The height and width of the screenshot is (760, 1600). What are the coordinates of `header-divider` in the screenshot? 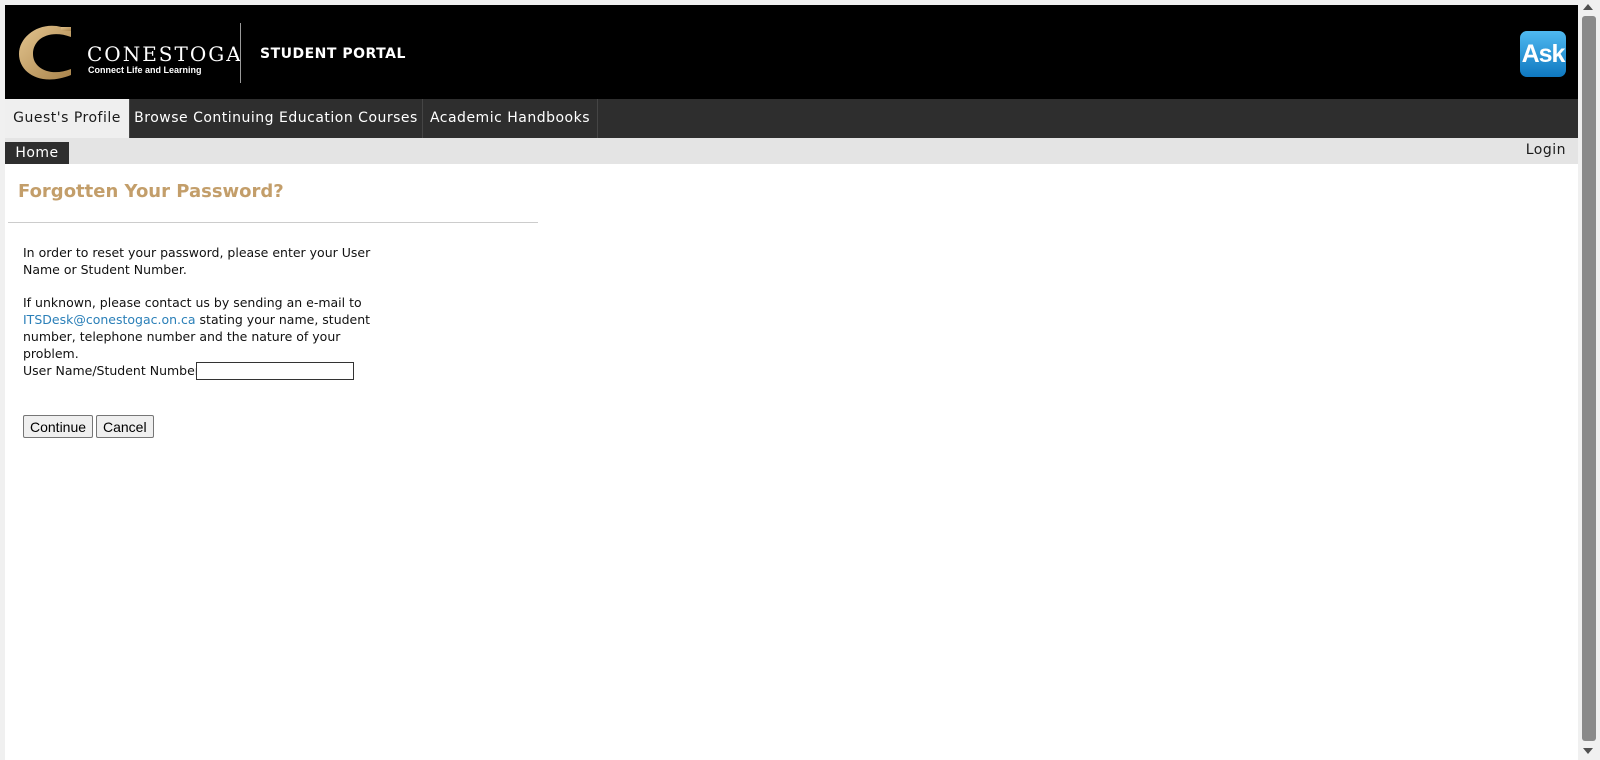 It's located at (240, 53).